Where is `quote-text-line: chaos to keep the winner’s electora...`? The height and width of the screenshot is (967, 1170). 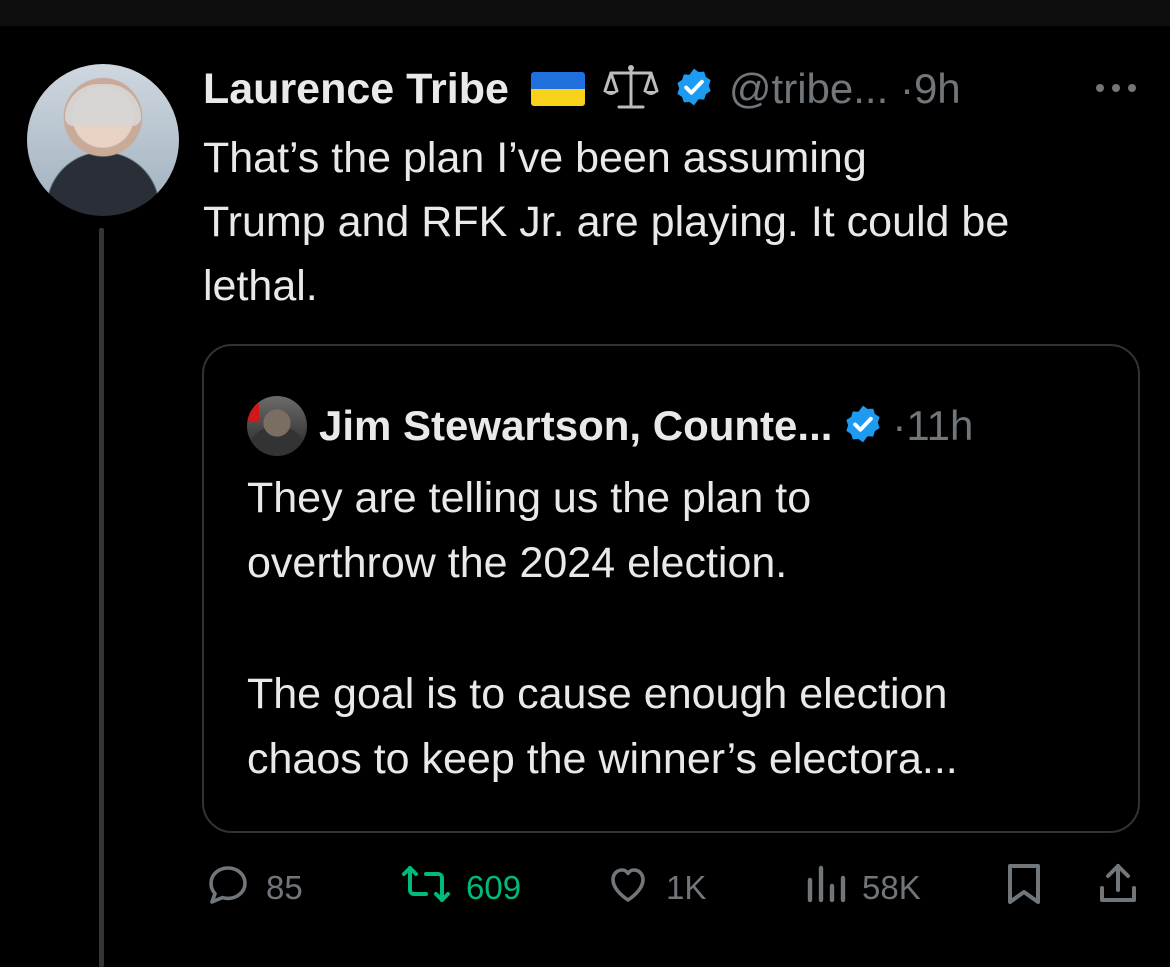 quote-text-line: chaos to keep the winner’s electora... is located at coordinates (602, 759).